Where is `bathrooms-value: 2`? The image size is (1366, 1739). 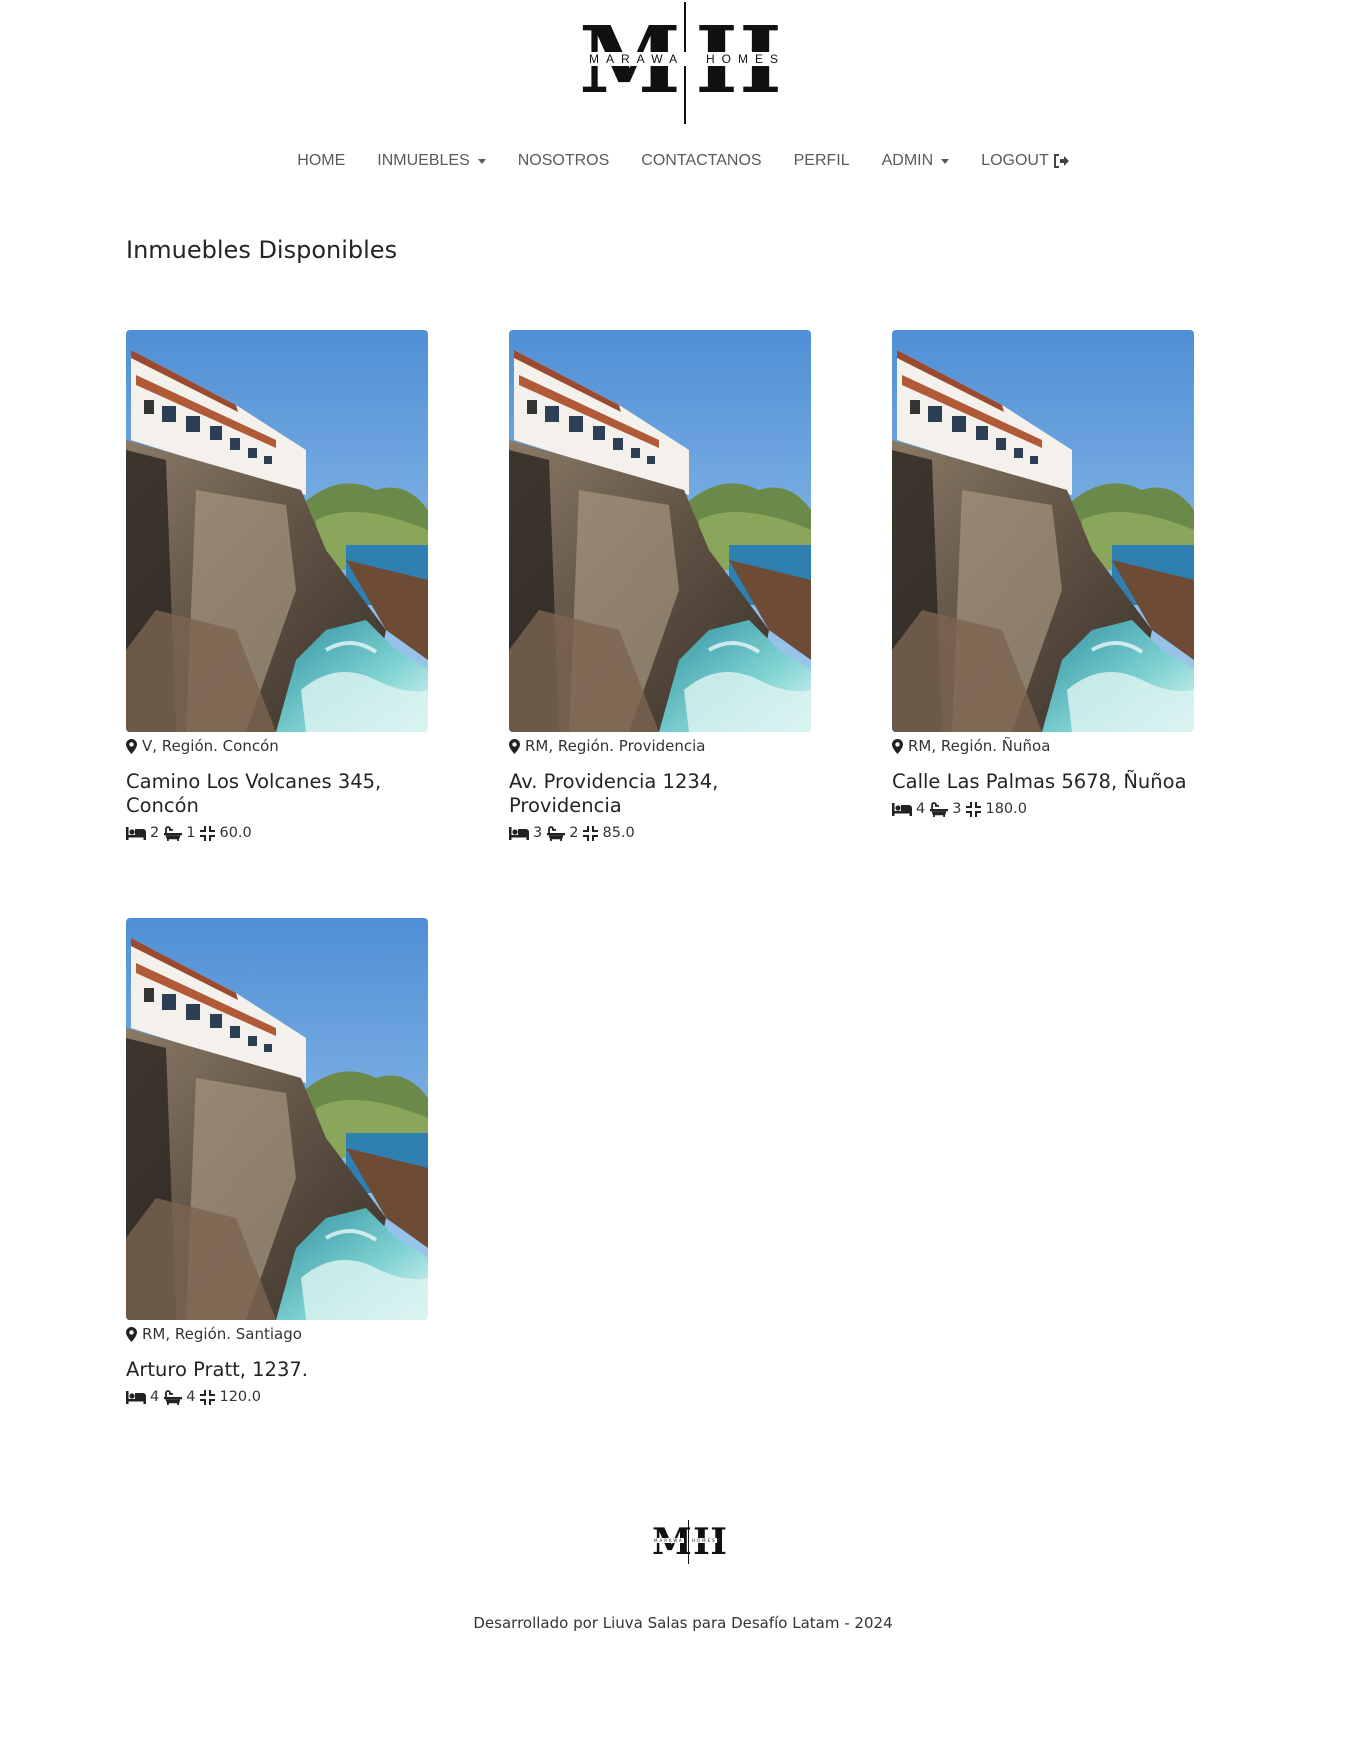
bathrooms-value: 2 is located at coordinates (574, 833).